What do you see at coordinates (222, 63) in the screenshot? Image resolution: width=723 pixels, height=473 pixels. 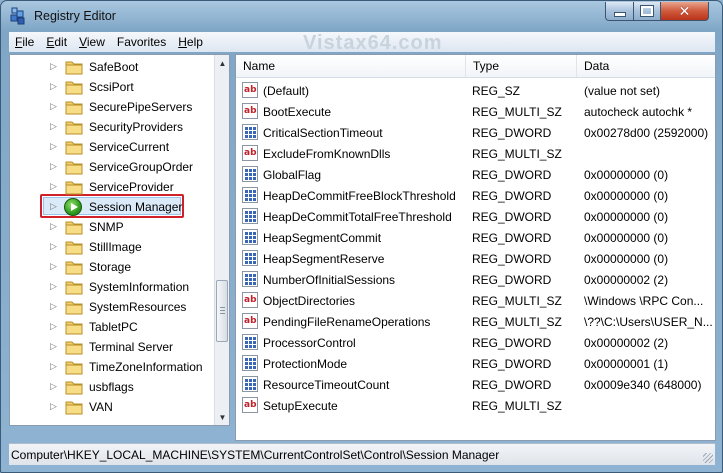 I see `scroll-up-arrow-icon: ▲` at bounding box center [222, 63].